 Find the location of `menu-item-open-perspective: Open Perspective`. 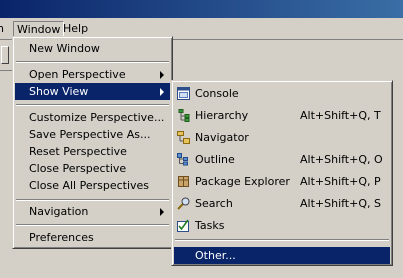

menu-item-open-perspective: Open Perspective is located at coordinates (92, 74).